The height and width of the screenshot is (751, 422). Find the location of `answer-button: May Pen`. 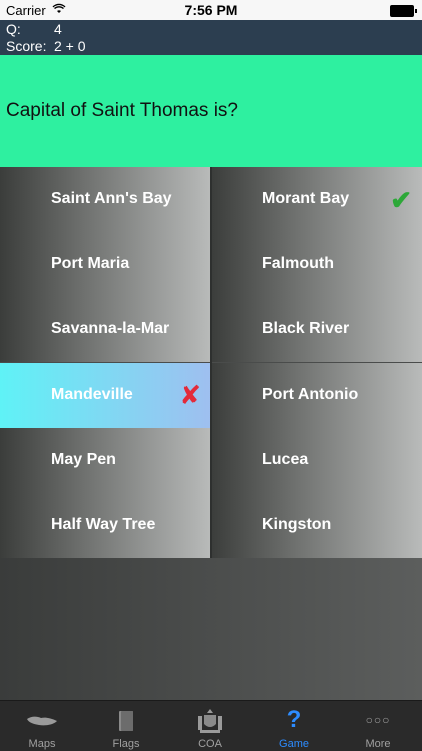

answer-button: May Pen is located at coordinates (105, 460).